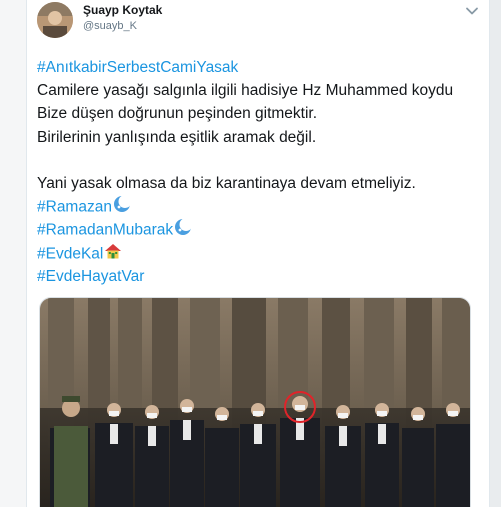 Image resolution: width=501 pixels, height=507 pixels. I want to click on avatar, so click(55, 20).